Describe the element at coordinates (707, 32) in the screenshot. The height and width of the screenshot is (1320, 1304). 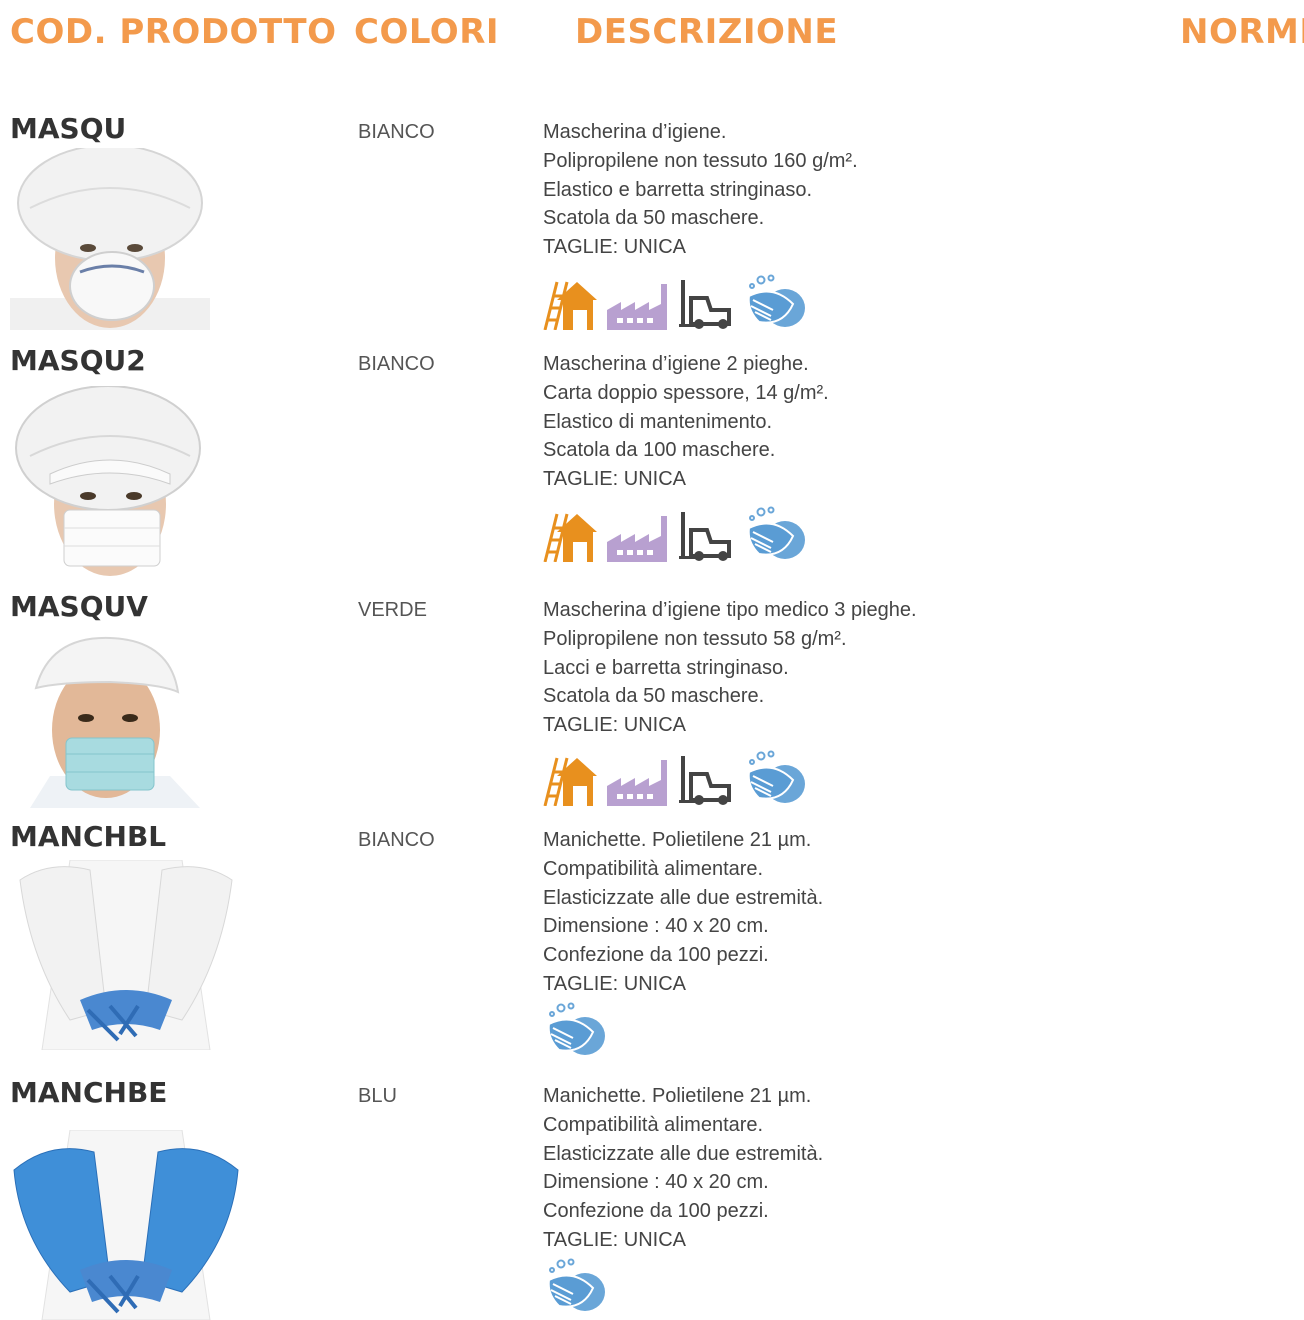
I see `header-description: DESCRIZIONE` at that location.